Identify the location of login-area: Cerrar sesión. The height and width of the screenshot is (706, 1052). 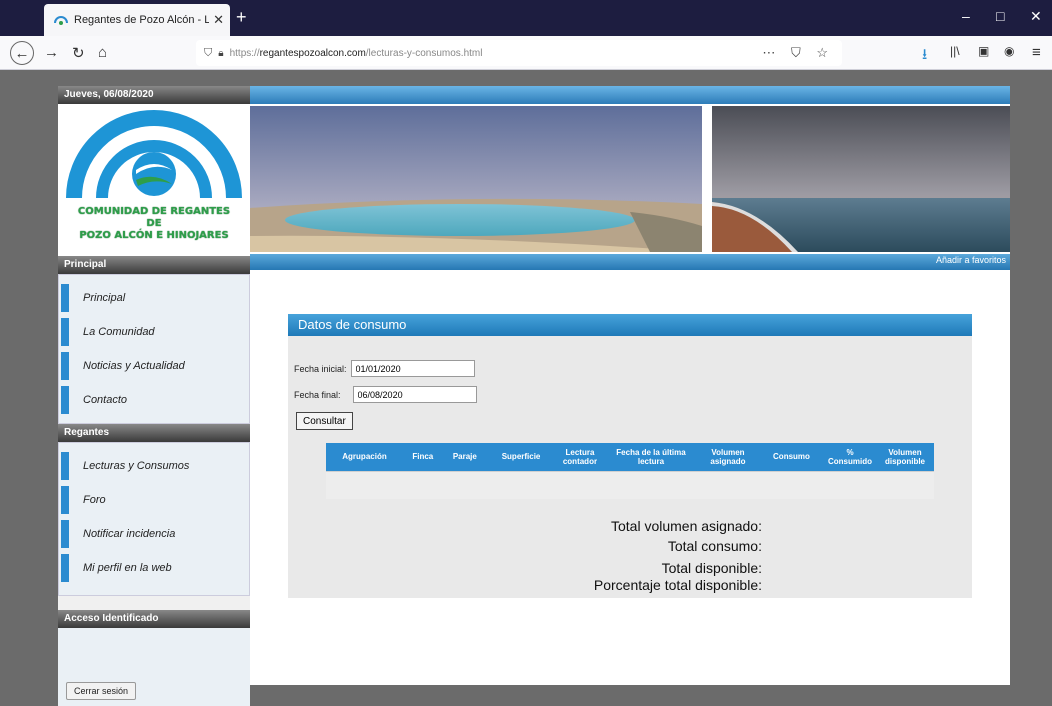
(154, 667).